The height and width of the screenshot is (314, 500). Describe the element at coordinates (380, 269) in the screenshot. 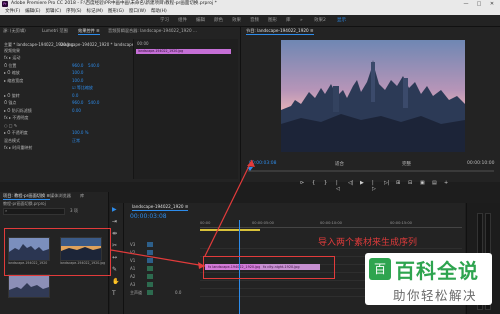

I see `watermark-icon: 百` at that location.